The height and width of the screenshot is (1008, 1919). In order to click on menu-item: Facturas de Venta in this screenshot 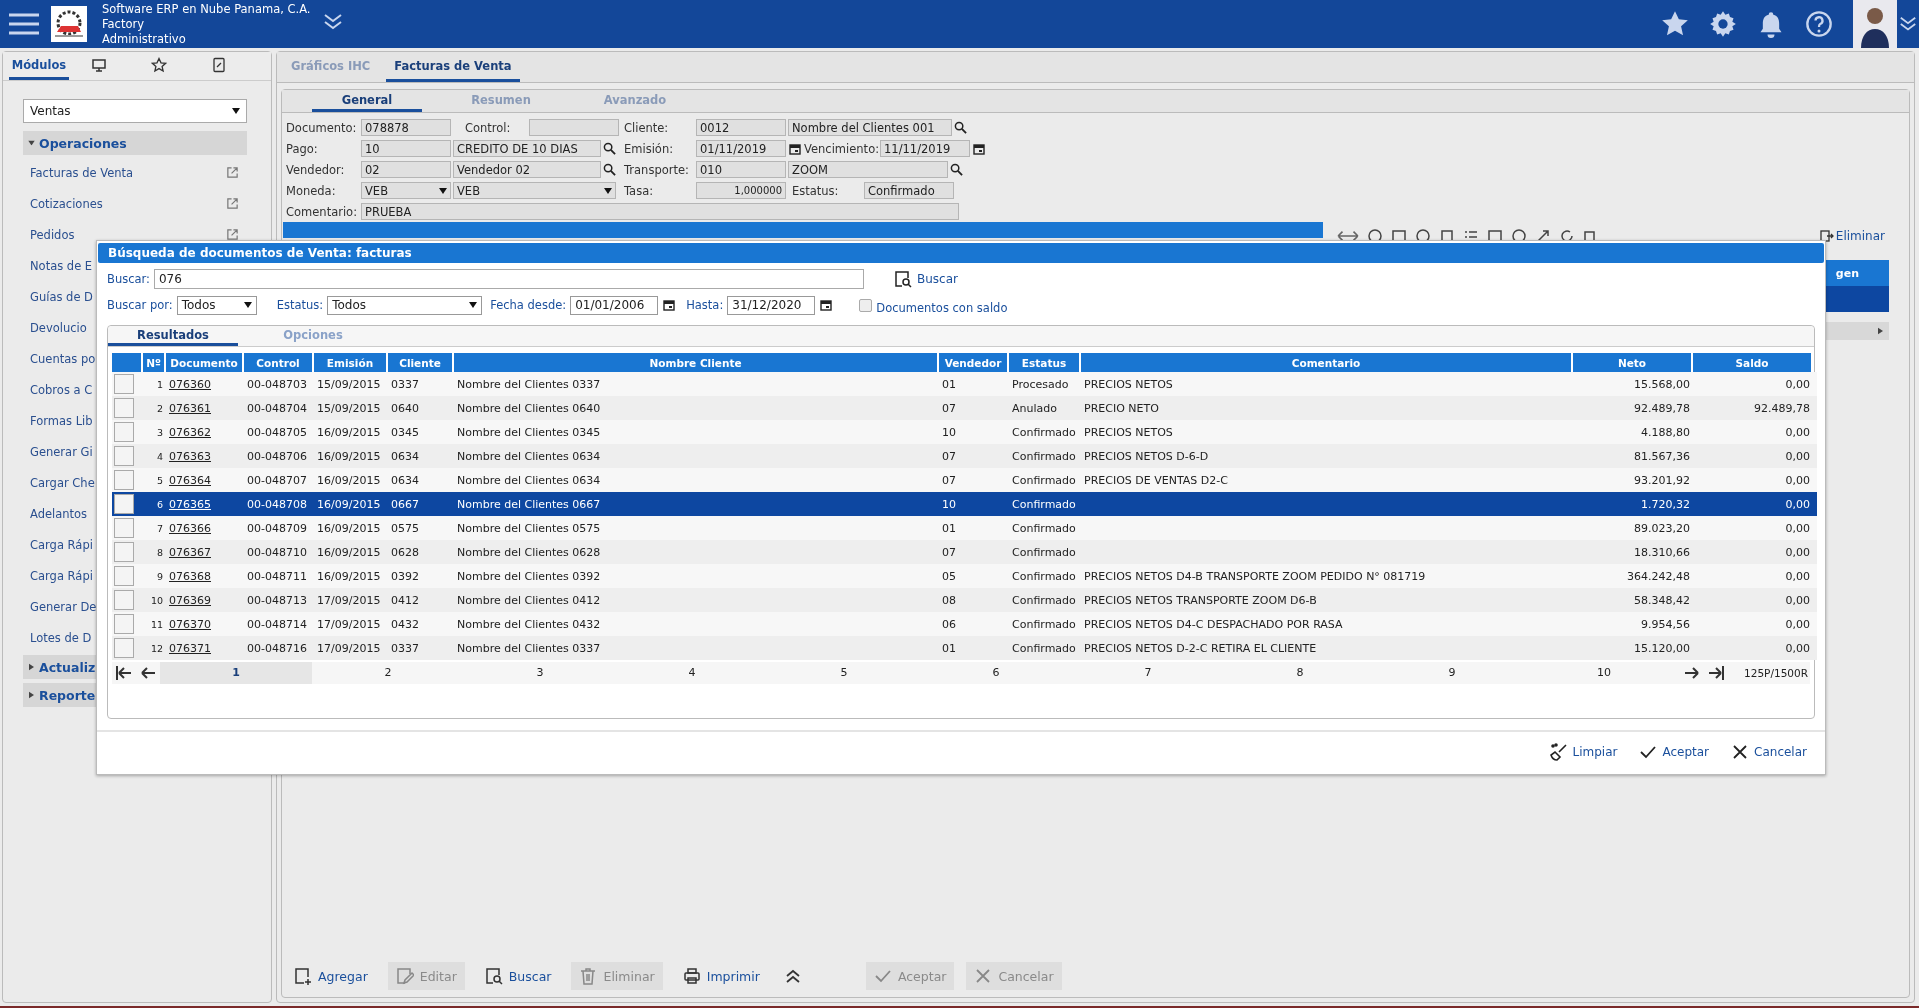, I will do `click(82, 172)`.